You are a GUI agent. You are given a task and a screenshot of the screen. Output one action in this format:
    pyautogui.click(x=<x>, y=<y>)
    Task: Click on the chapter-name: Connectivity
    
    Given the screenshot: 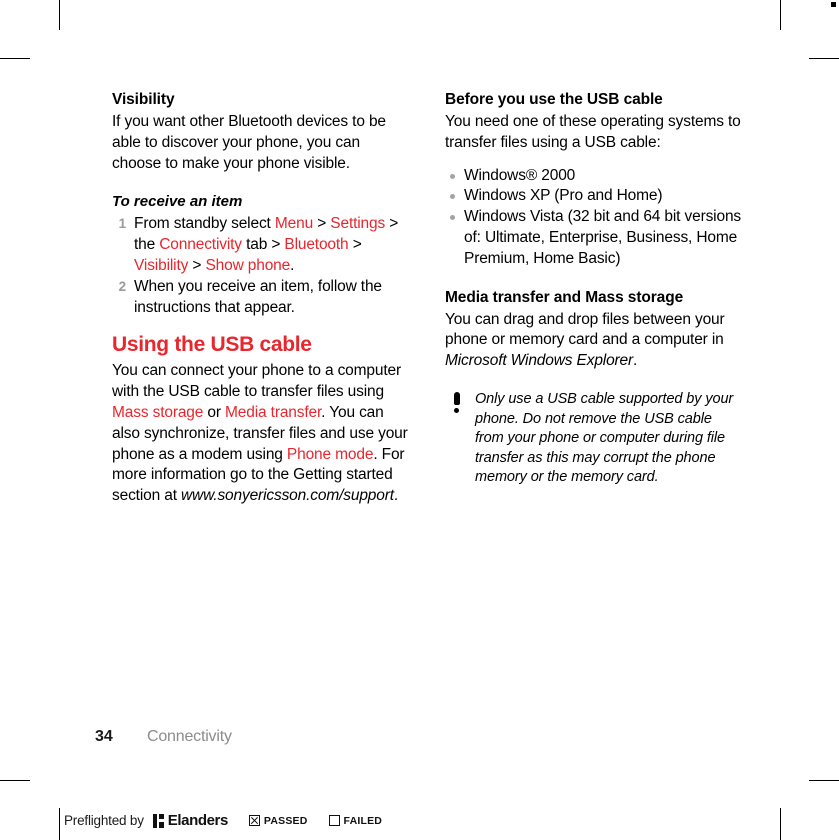 What is the action you would take?
    pyautogui.click(x=189, y=736)
    